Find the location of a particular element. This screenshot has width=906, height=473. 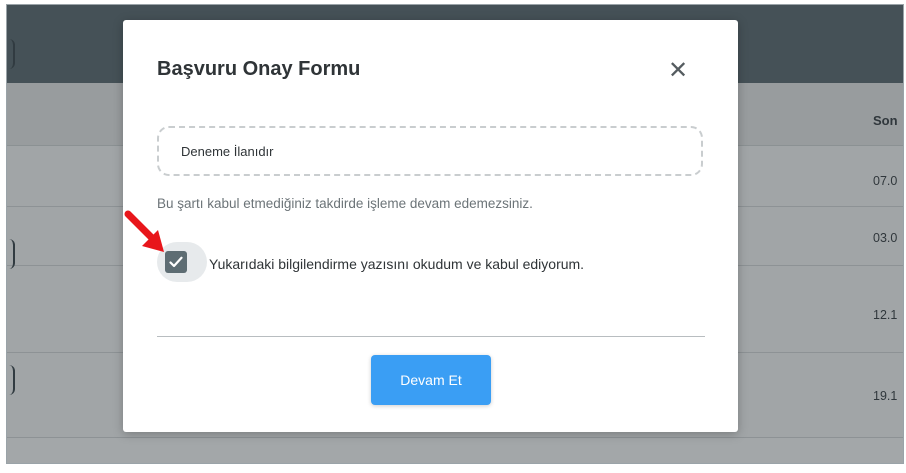

continue-button: Devam Et is located at coordinates (431, 380).